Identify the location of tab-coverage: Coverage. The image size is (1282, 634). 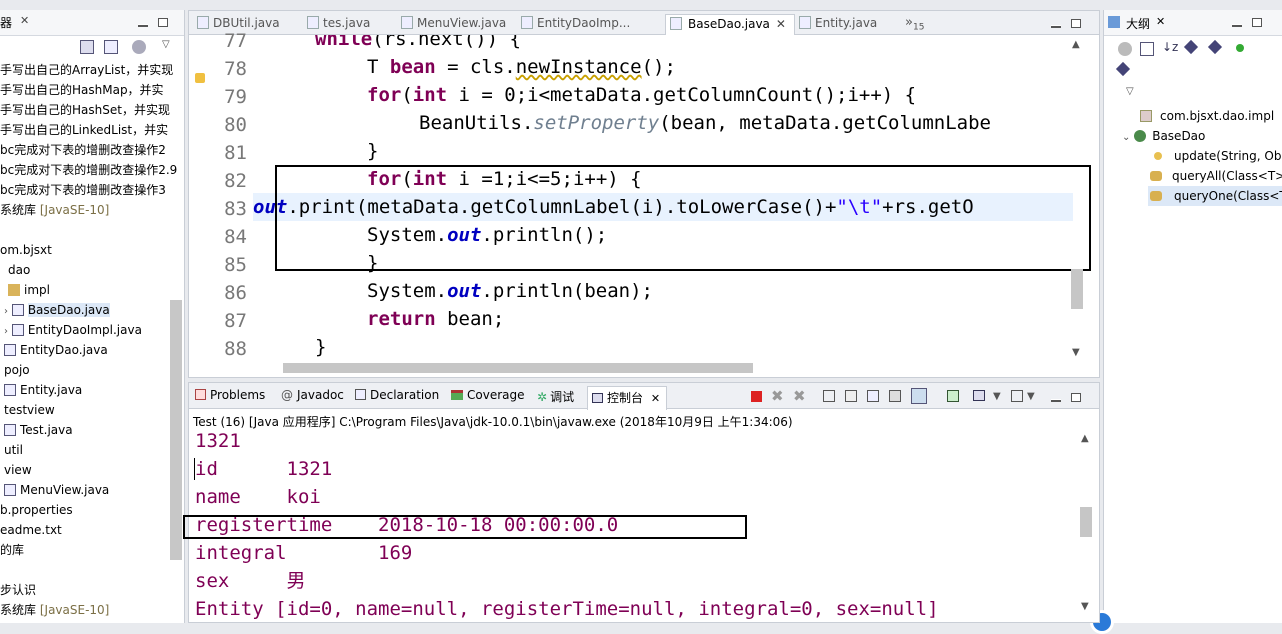
(488, 395).